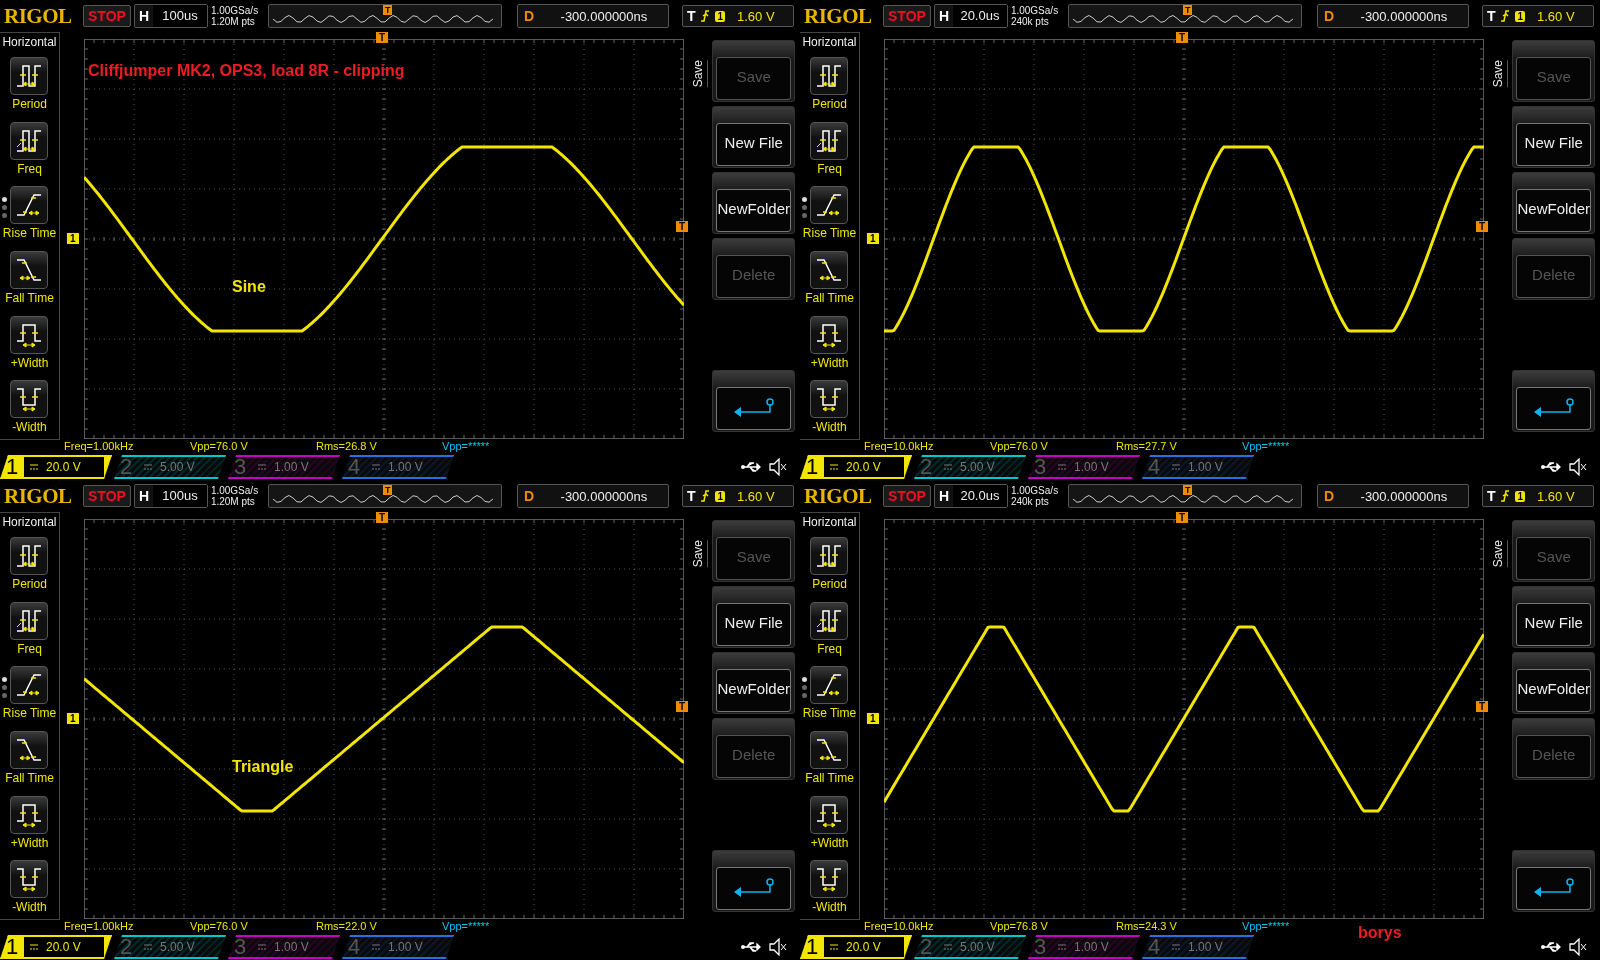  I want to click on author-signature: borys, so click(1380, 933).